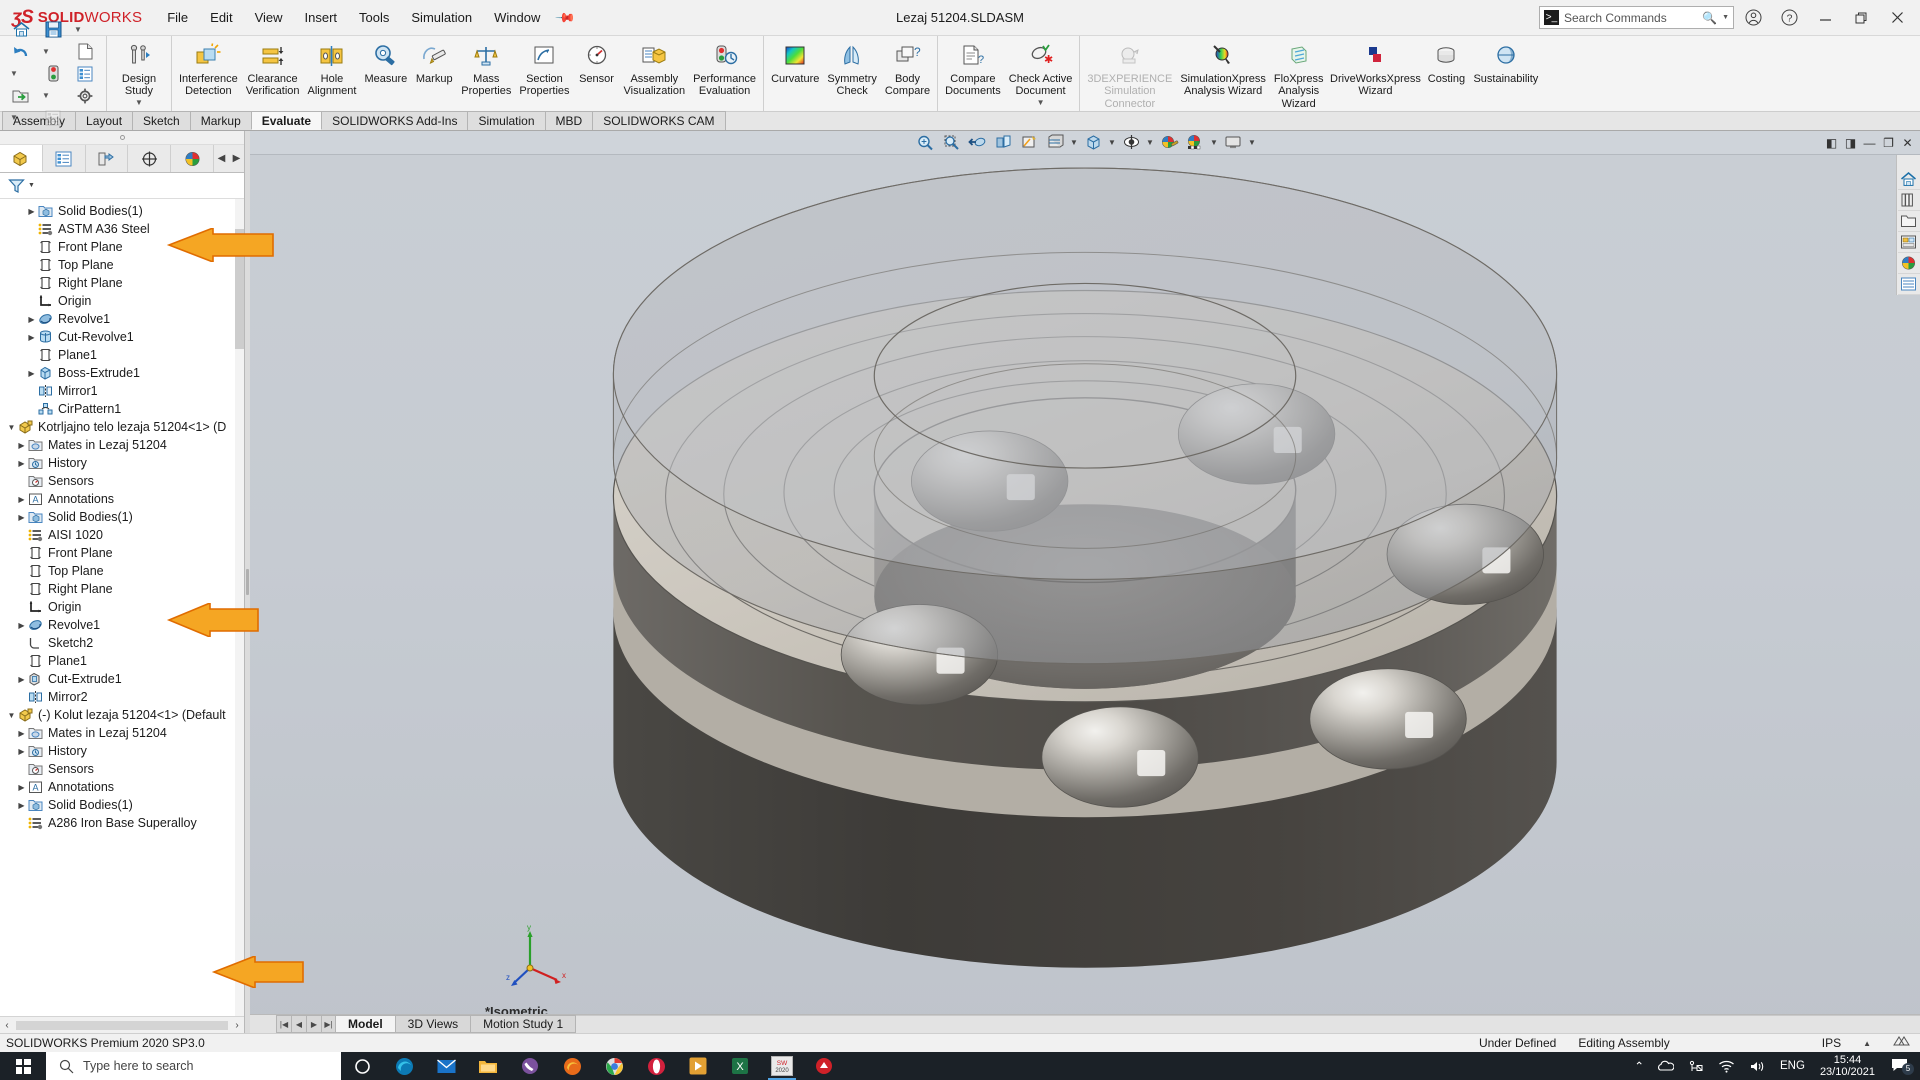 Image resolution: width=1920 pixels, height=1080 pixels. I want to click on media-player-icon, so click(698, 1066).